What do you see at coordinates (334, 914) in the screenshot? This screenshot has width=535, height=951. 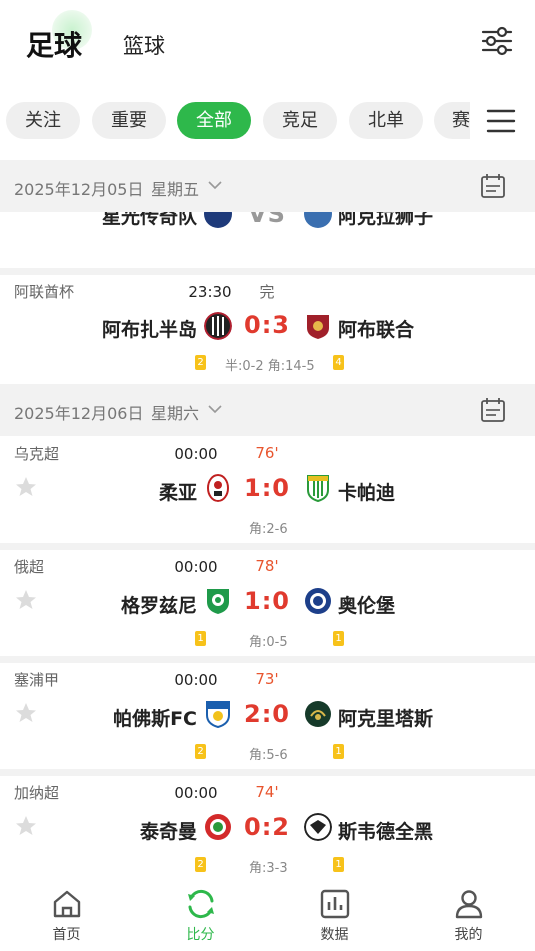 I see `nav-data: 数据` at bounding box center [334, 914].